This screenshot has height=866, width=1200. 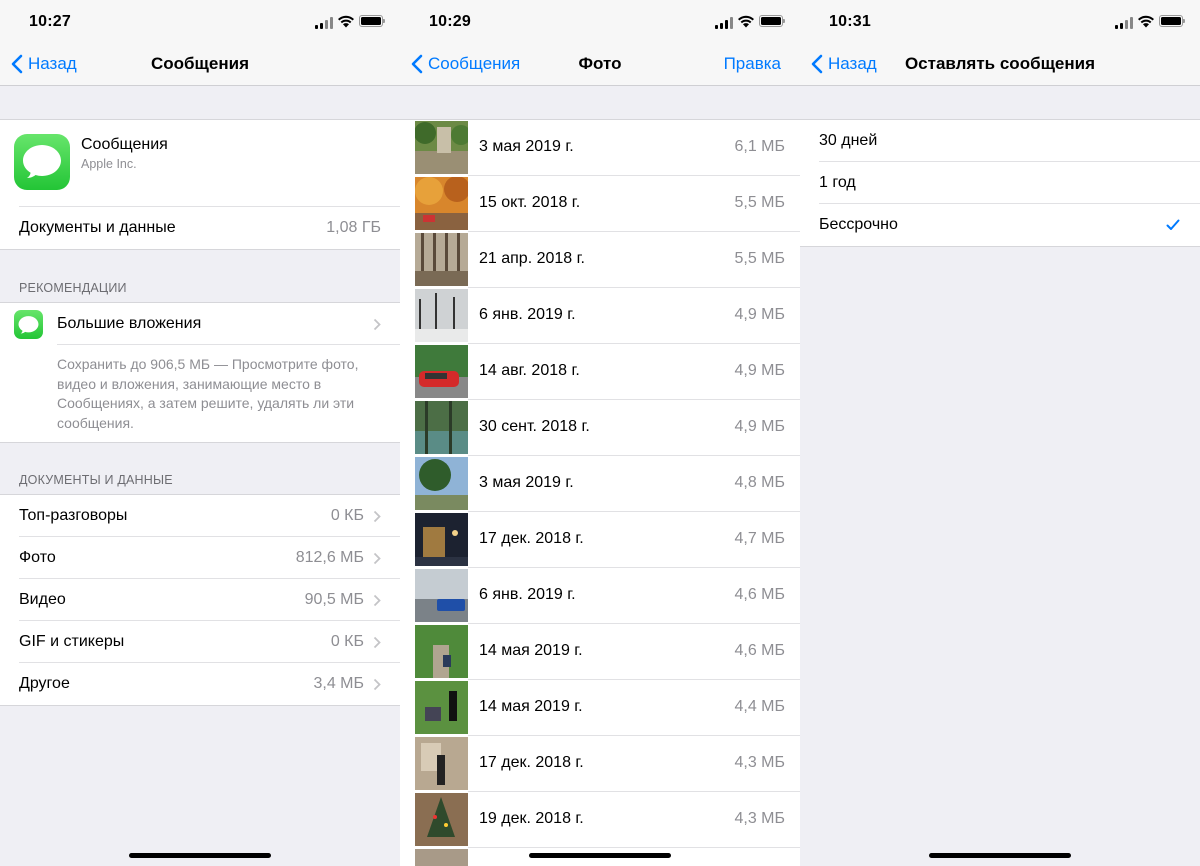 I want to click on documents-data-label: Документы и данные, so click(x=97, y=227).